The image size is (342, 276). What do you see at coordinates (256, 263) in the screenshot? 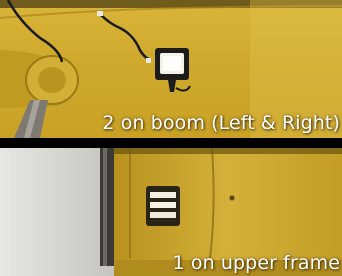
I see `caption-upper-frame-light: 1 on upper frame` at bounding box center [256, 263].